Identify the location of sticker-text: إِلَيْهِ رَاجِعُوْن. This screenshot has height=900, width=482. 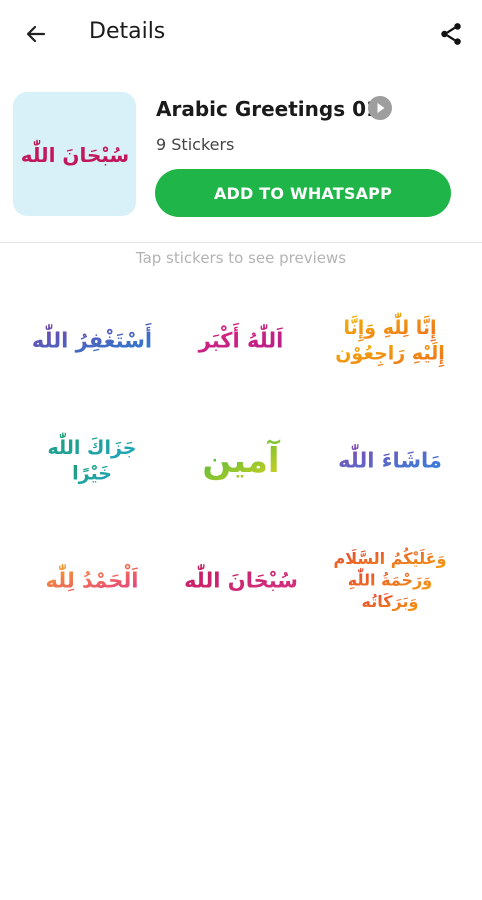
(390, 354).